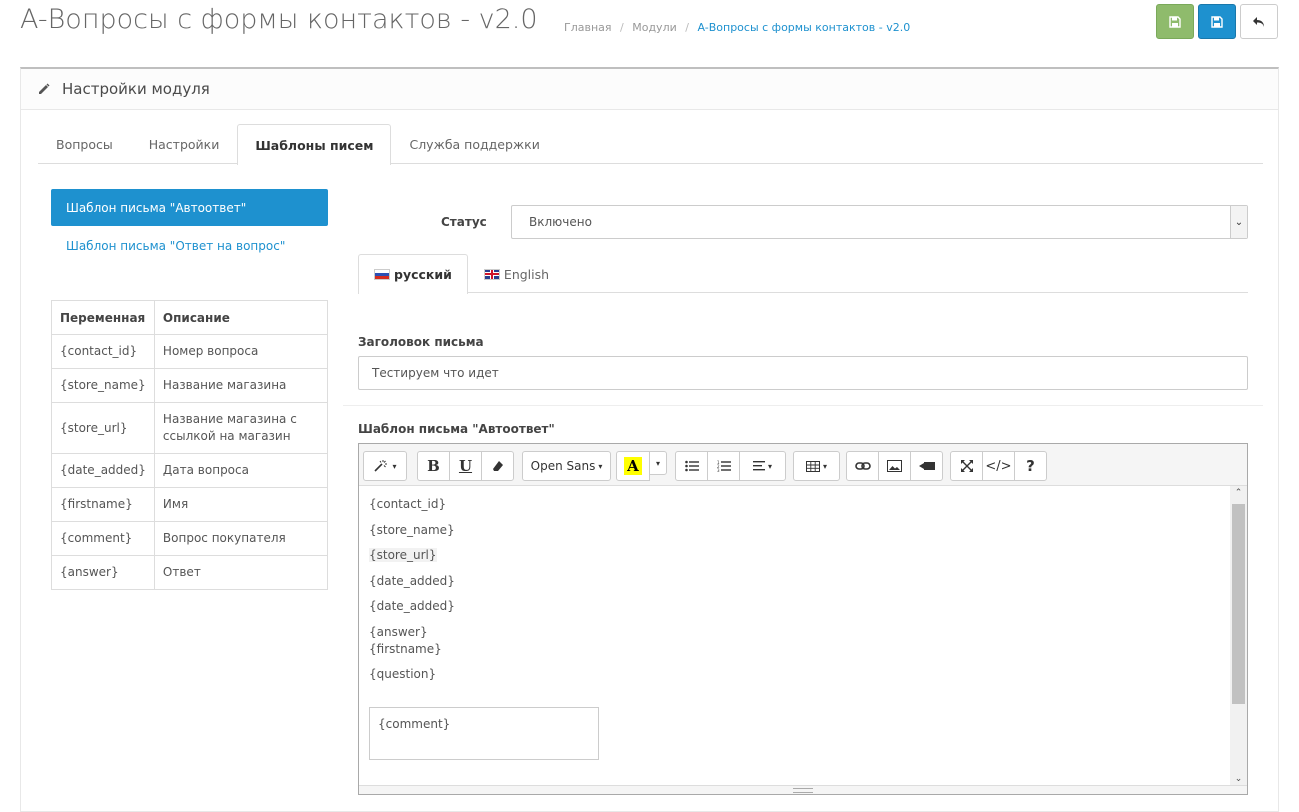  Describe the element at coordinates (175, 246) in the screenshot. I see `template-answer-item: Шаблон письма "Ответ на вопрос"` at that location.